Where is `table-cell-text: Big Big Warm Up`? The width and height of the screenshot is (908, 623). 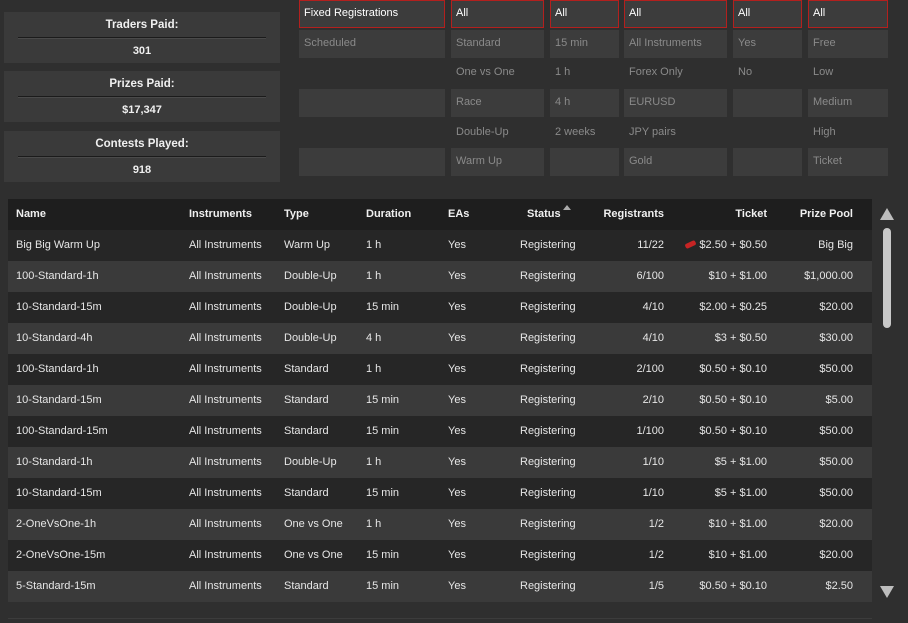 table-cell-text: Big Big Warm Up is located at coordinates (58, 245).